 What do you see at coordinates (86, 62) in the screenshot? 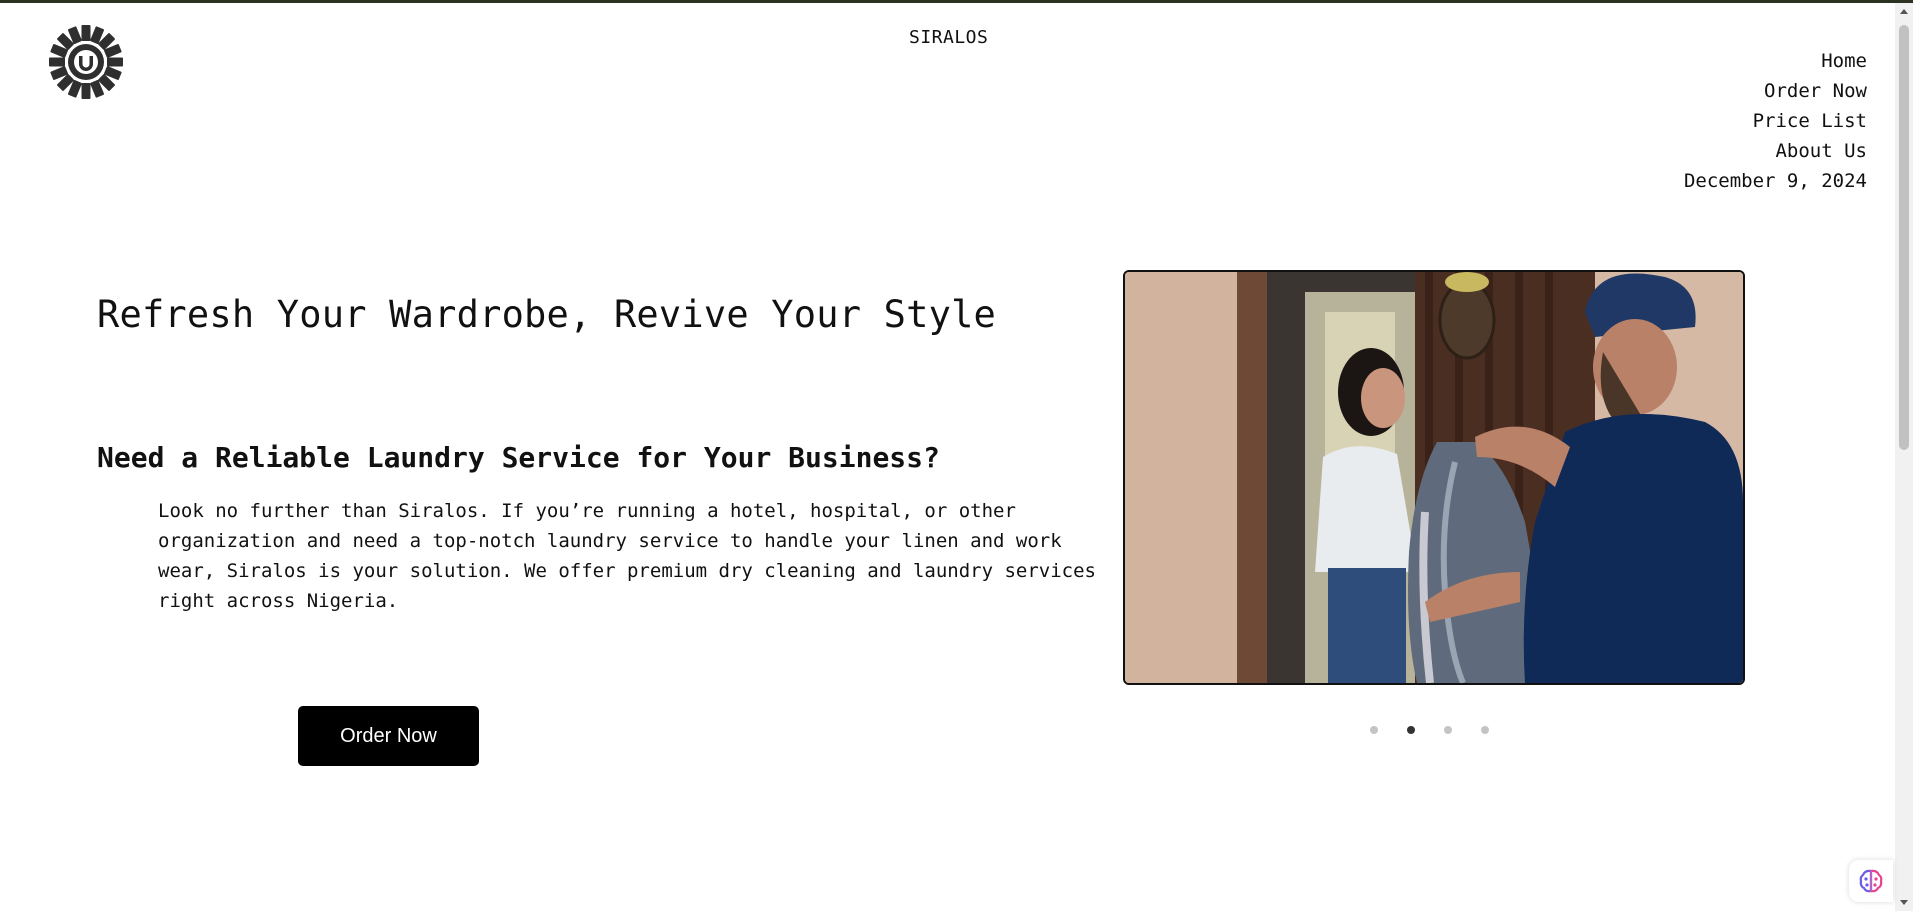
I see `sun-logo-icon` at bounding box center [86, 62].